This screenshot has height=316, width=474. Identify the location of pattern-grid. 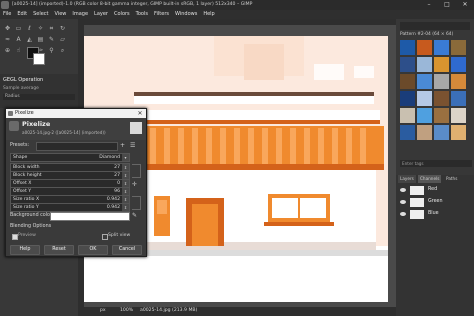
(435, 99).